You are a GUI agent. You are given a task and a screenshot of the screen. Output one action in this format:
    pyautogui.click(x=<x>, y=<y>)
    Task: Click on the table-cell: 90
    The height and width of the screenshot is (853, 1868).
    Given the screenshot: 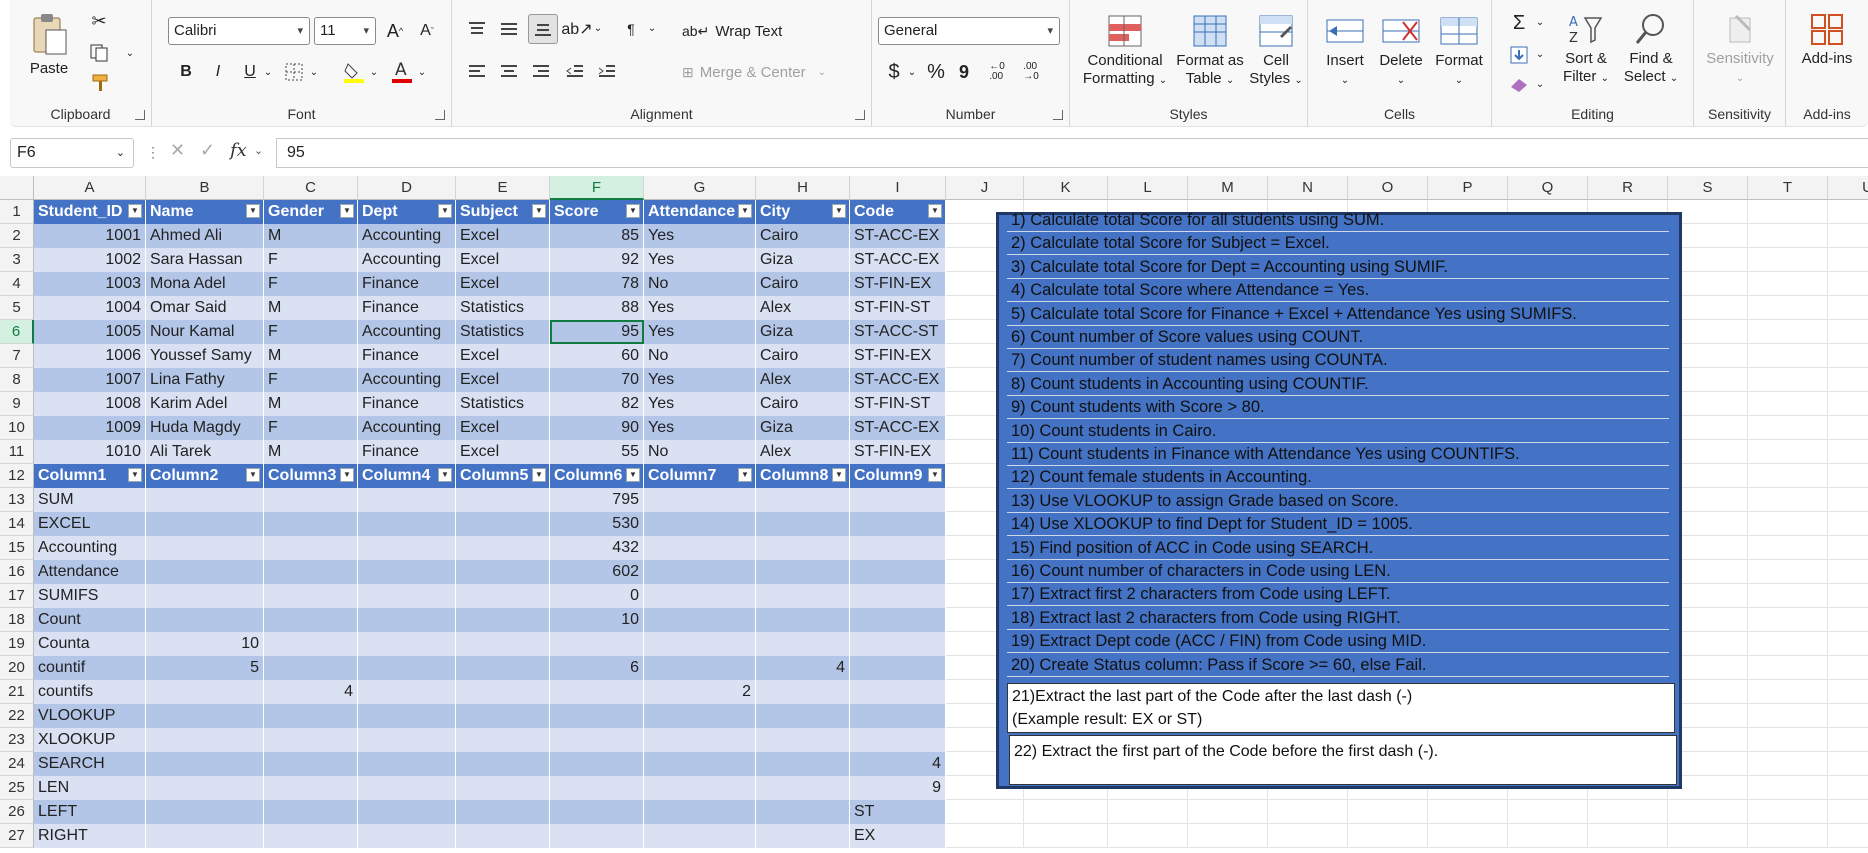 What is the action you would take?
    pyautogui.click(x=597, y=428)
    